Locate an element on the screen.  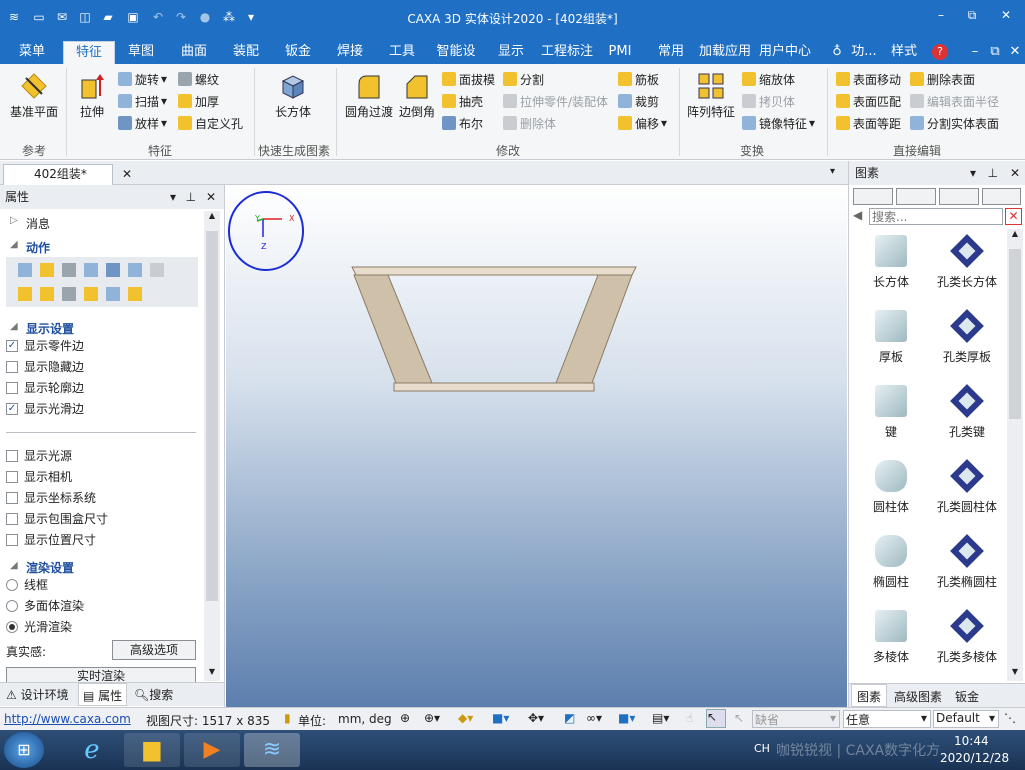
caxa-link: http://www.caxa.com is located at coordinates (67, 719).